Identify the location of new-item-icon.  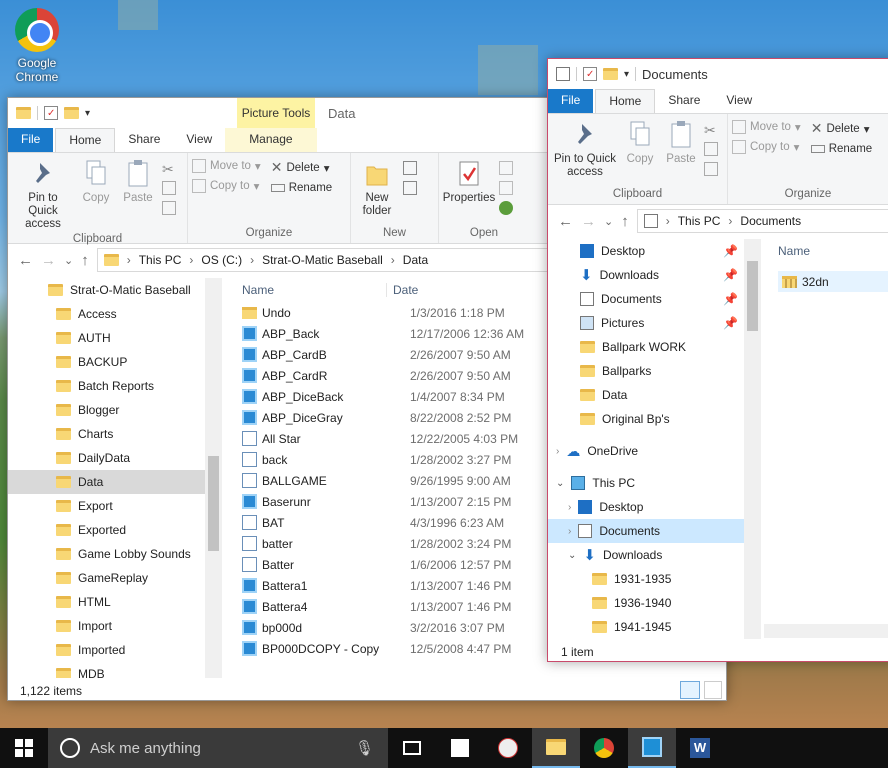
(410, 168).